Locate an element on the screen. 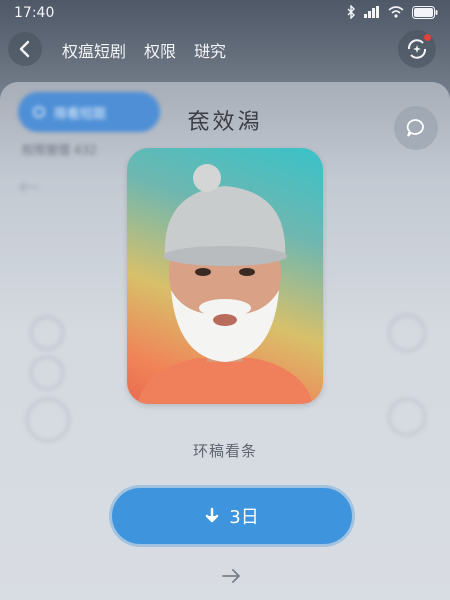 The width and height of the screenshot is (450, 600). arrow-right-icon is located at coordinates (231, 576).